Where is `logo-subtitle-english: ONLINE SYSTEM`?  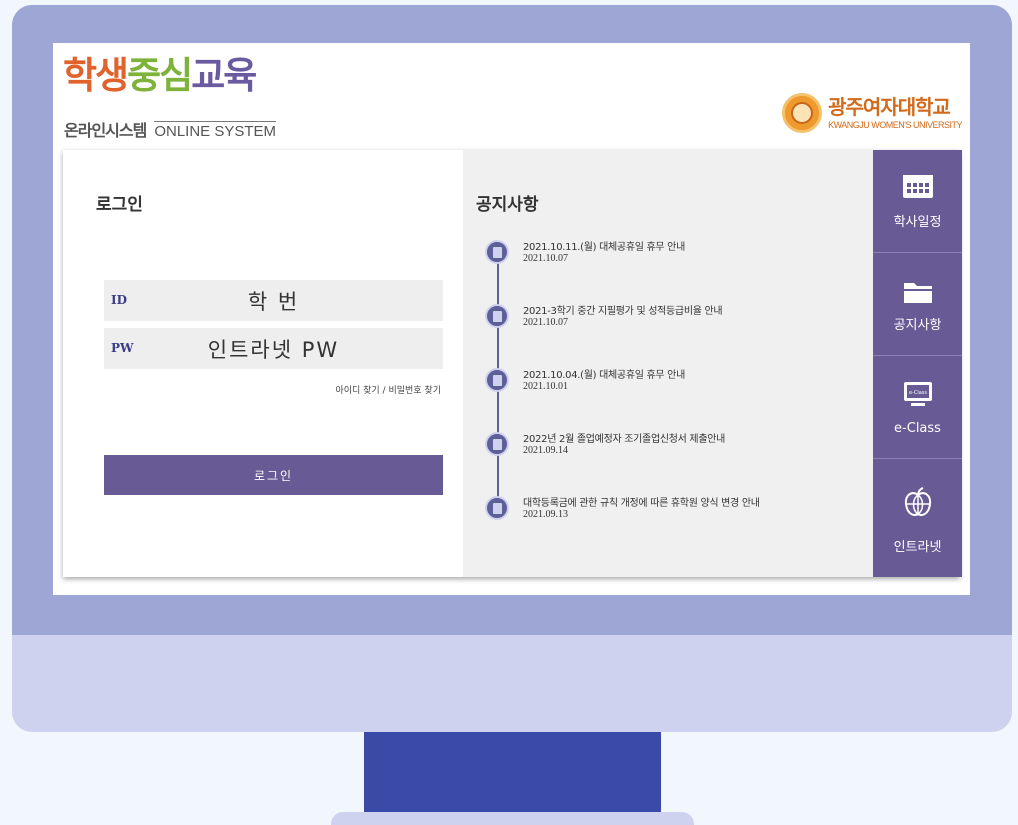
logo-subtitle-english: ONLINE SYSTEM is located at coordinates (215, 130).